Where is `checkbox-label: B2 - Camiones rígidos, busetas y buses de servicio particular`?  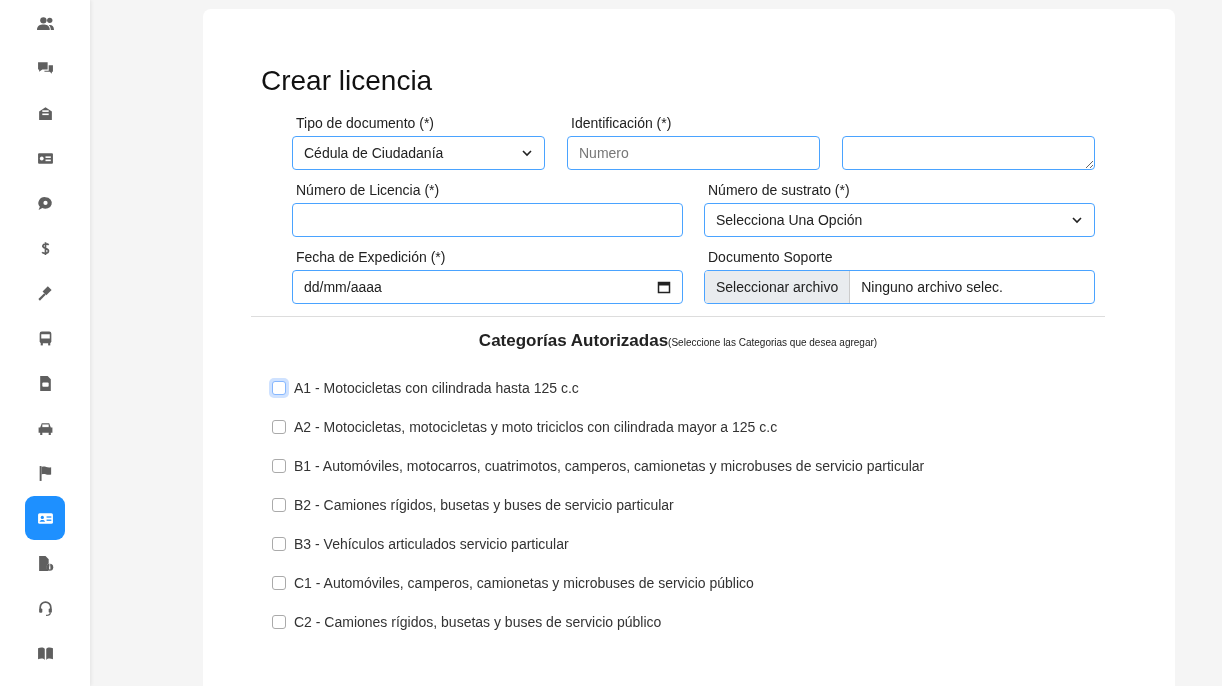 checkbox-label: B2 - Camiones rígidos, busetas y buses de servicio particular is located at coordinates (484, 505).